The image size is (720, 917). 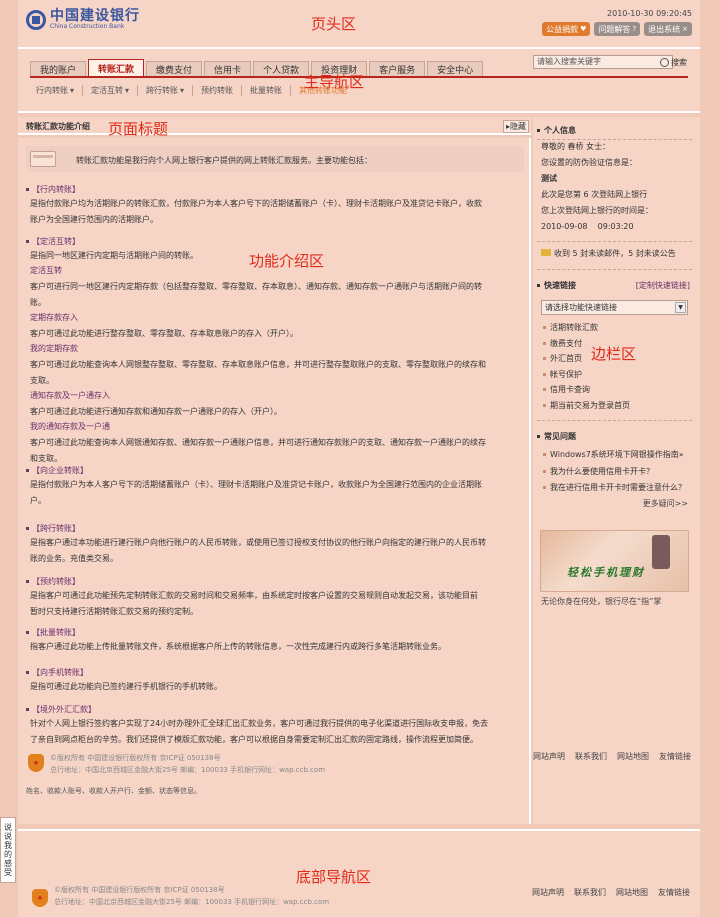 What do you see at coordinates (665, 503) in the screenshot?
I see `faq-more-link: 更多疑问>>` at bounding box center [665, 503].